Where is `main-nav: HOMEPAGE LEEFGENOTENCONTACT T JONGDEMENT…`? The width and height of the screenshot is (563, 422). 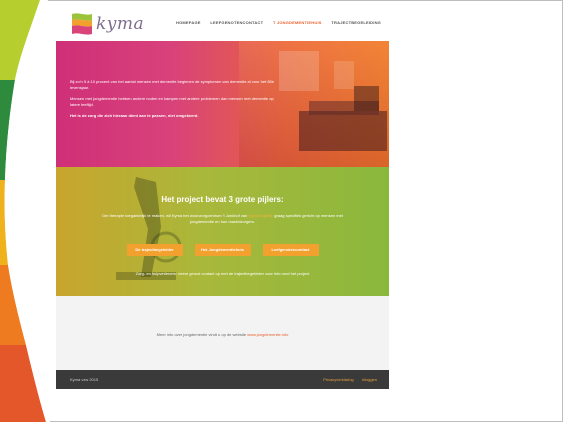
main-nav: HOMEPAGE LEEFGENOTENCONTACT T JONGDEMENT… is located at coordinates (278, 22).